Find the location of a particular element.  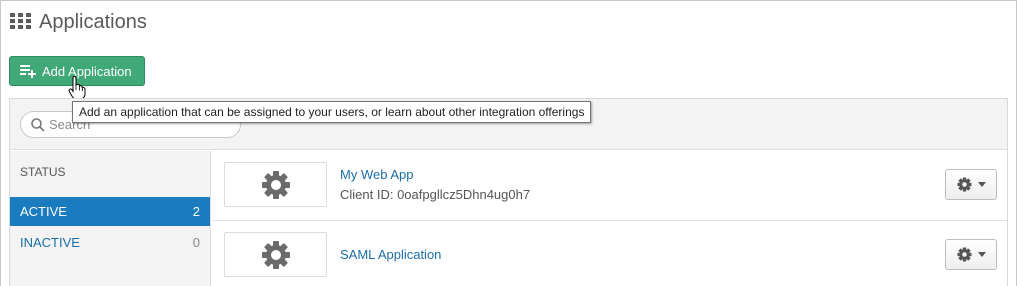

add-list-icon is located at coordinates (28, 71).